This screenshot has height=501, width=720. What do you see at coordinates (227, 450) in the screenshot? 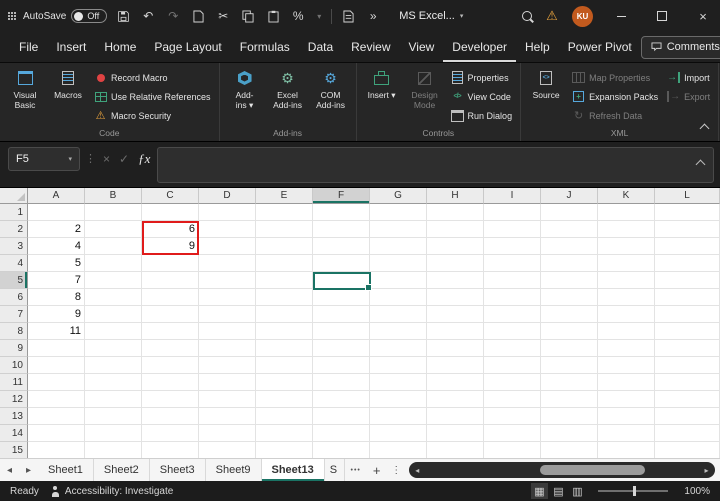
I see `cell-D15` at bounding box center [227, 450].